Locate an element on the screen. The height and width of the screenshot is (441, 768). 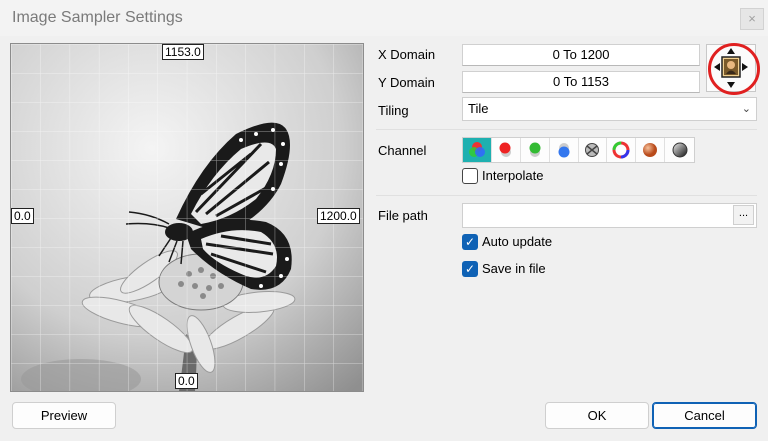
highlight-circle is located at coordinates (734, 69).